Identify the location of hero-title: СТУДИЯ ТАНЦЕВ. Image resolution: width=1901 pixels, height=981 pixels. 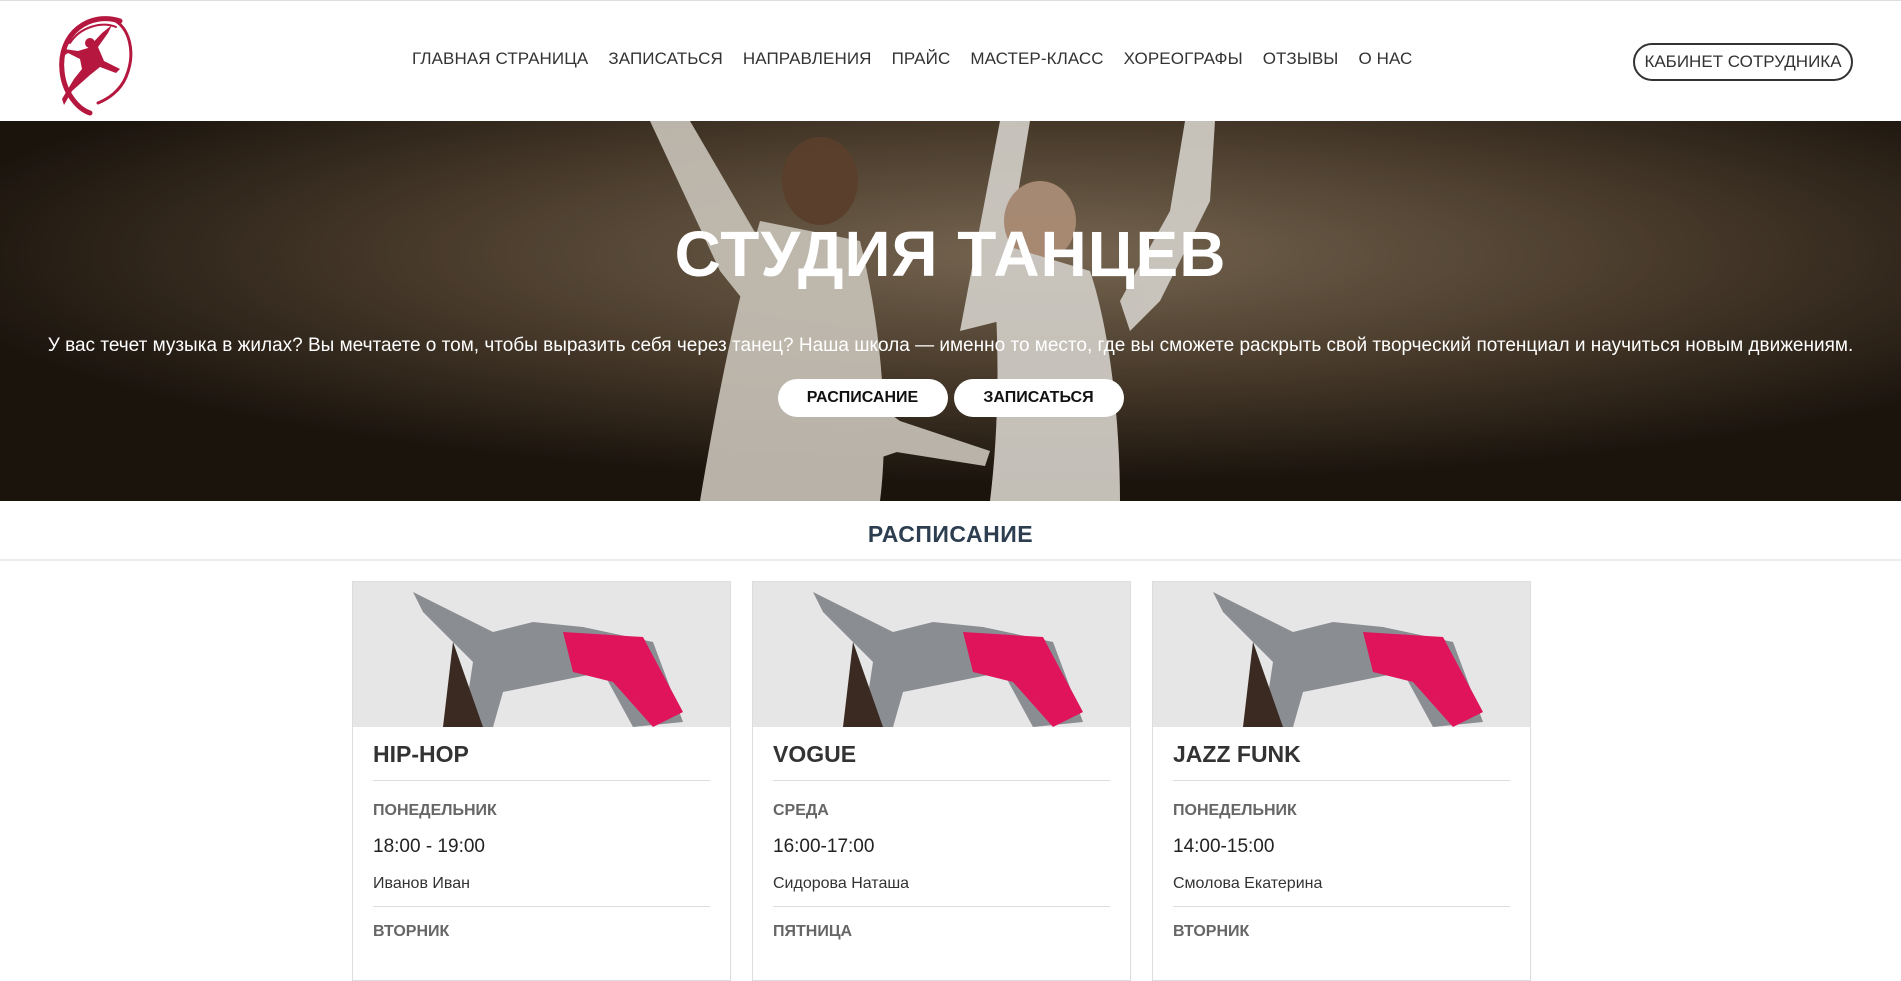
(950, 254).